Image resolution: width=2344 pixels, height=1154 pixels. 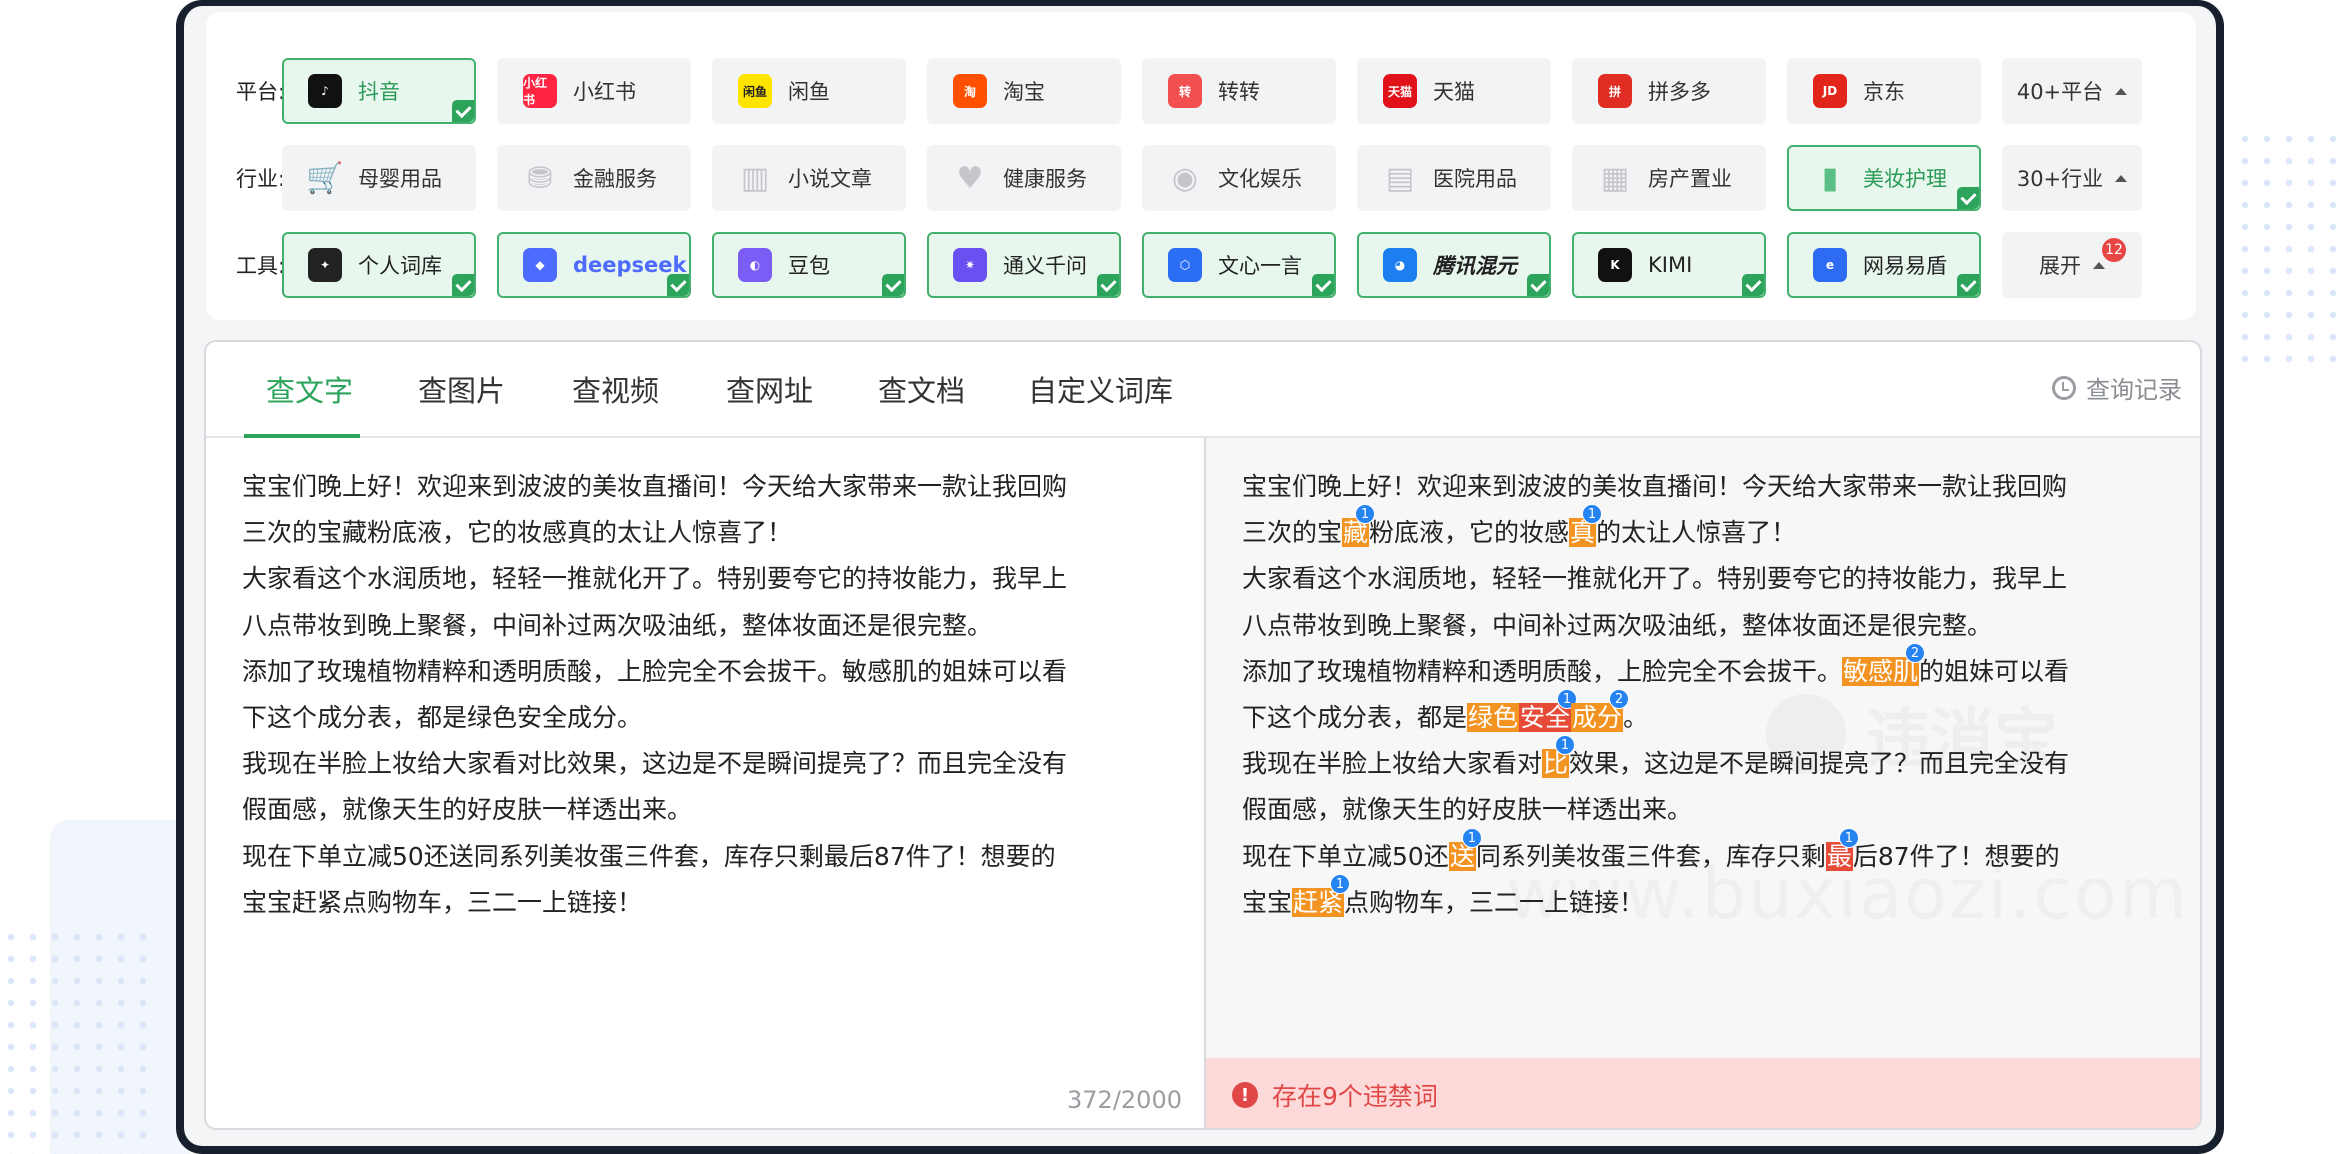 What do you see at coordinates (2060, 179) in the screenshot?
I see `more-label: 30+行业` at bounding box center [2060, 179].